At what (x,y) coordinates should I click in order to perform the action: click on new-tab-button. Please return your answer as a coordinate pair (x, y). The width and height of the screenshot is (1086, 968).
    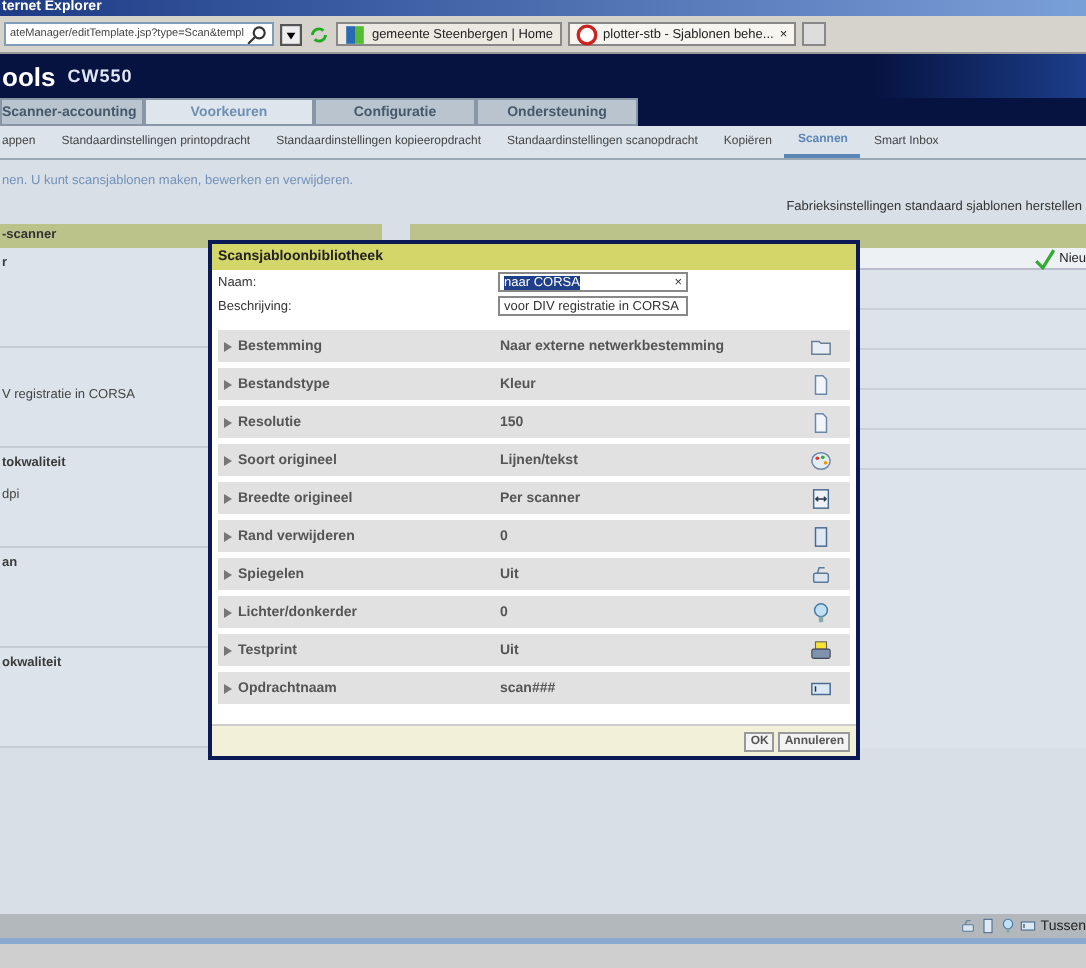
    Looking at the image, I should click on (813, 34).